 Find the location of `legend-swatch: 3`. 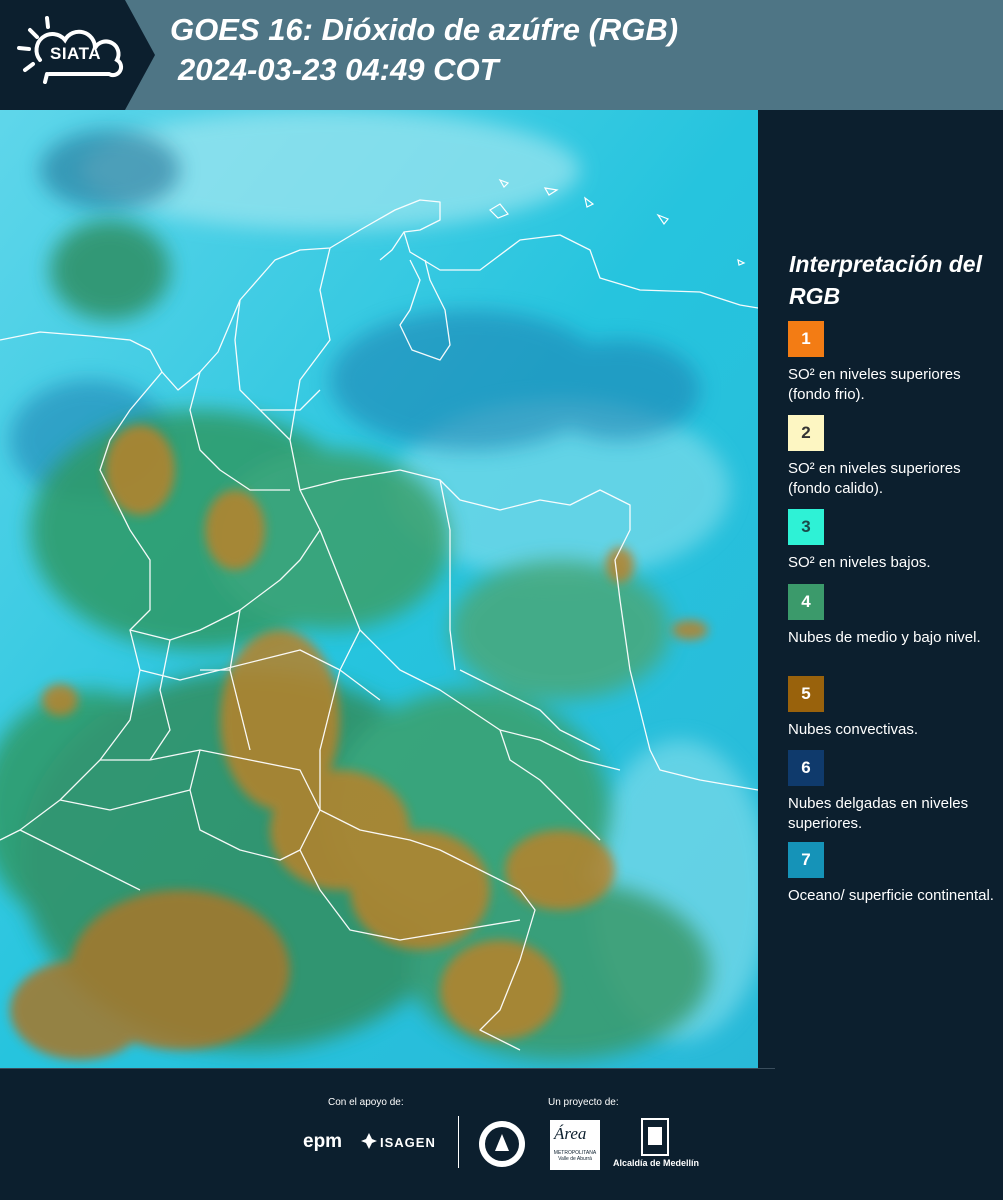

legend-swatch: 3 is located at coordinates (806, 527).